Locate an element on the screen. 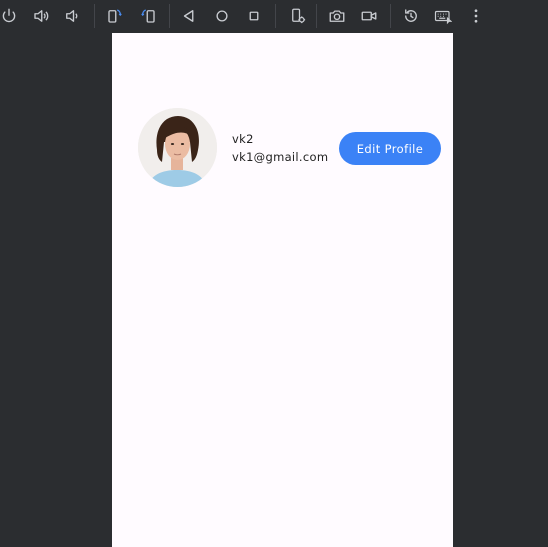 The height and width of the screenshot is (547, 548). rotate-right-icon is located at coordinates (148, 16).